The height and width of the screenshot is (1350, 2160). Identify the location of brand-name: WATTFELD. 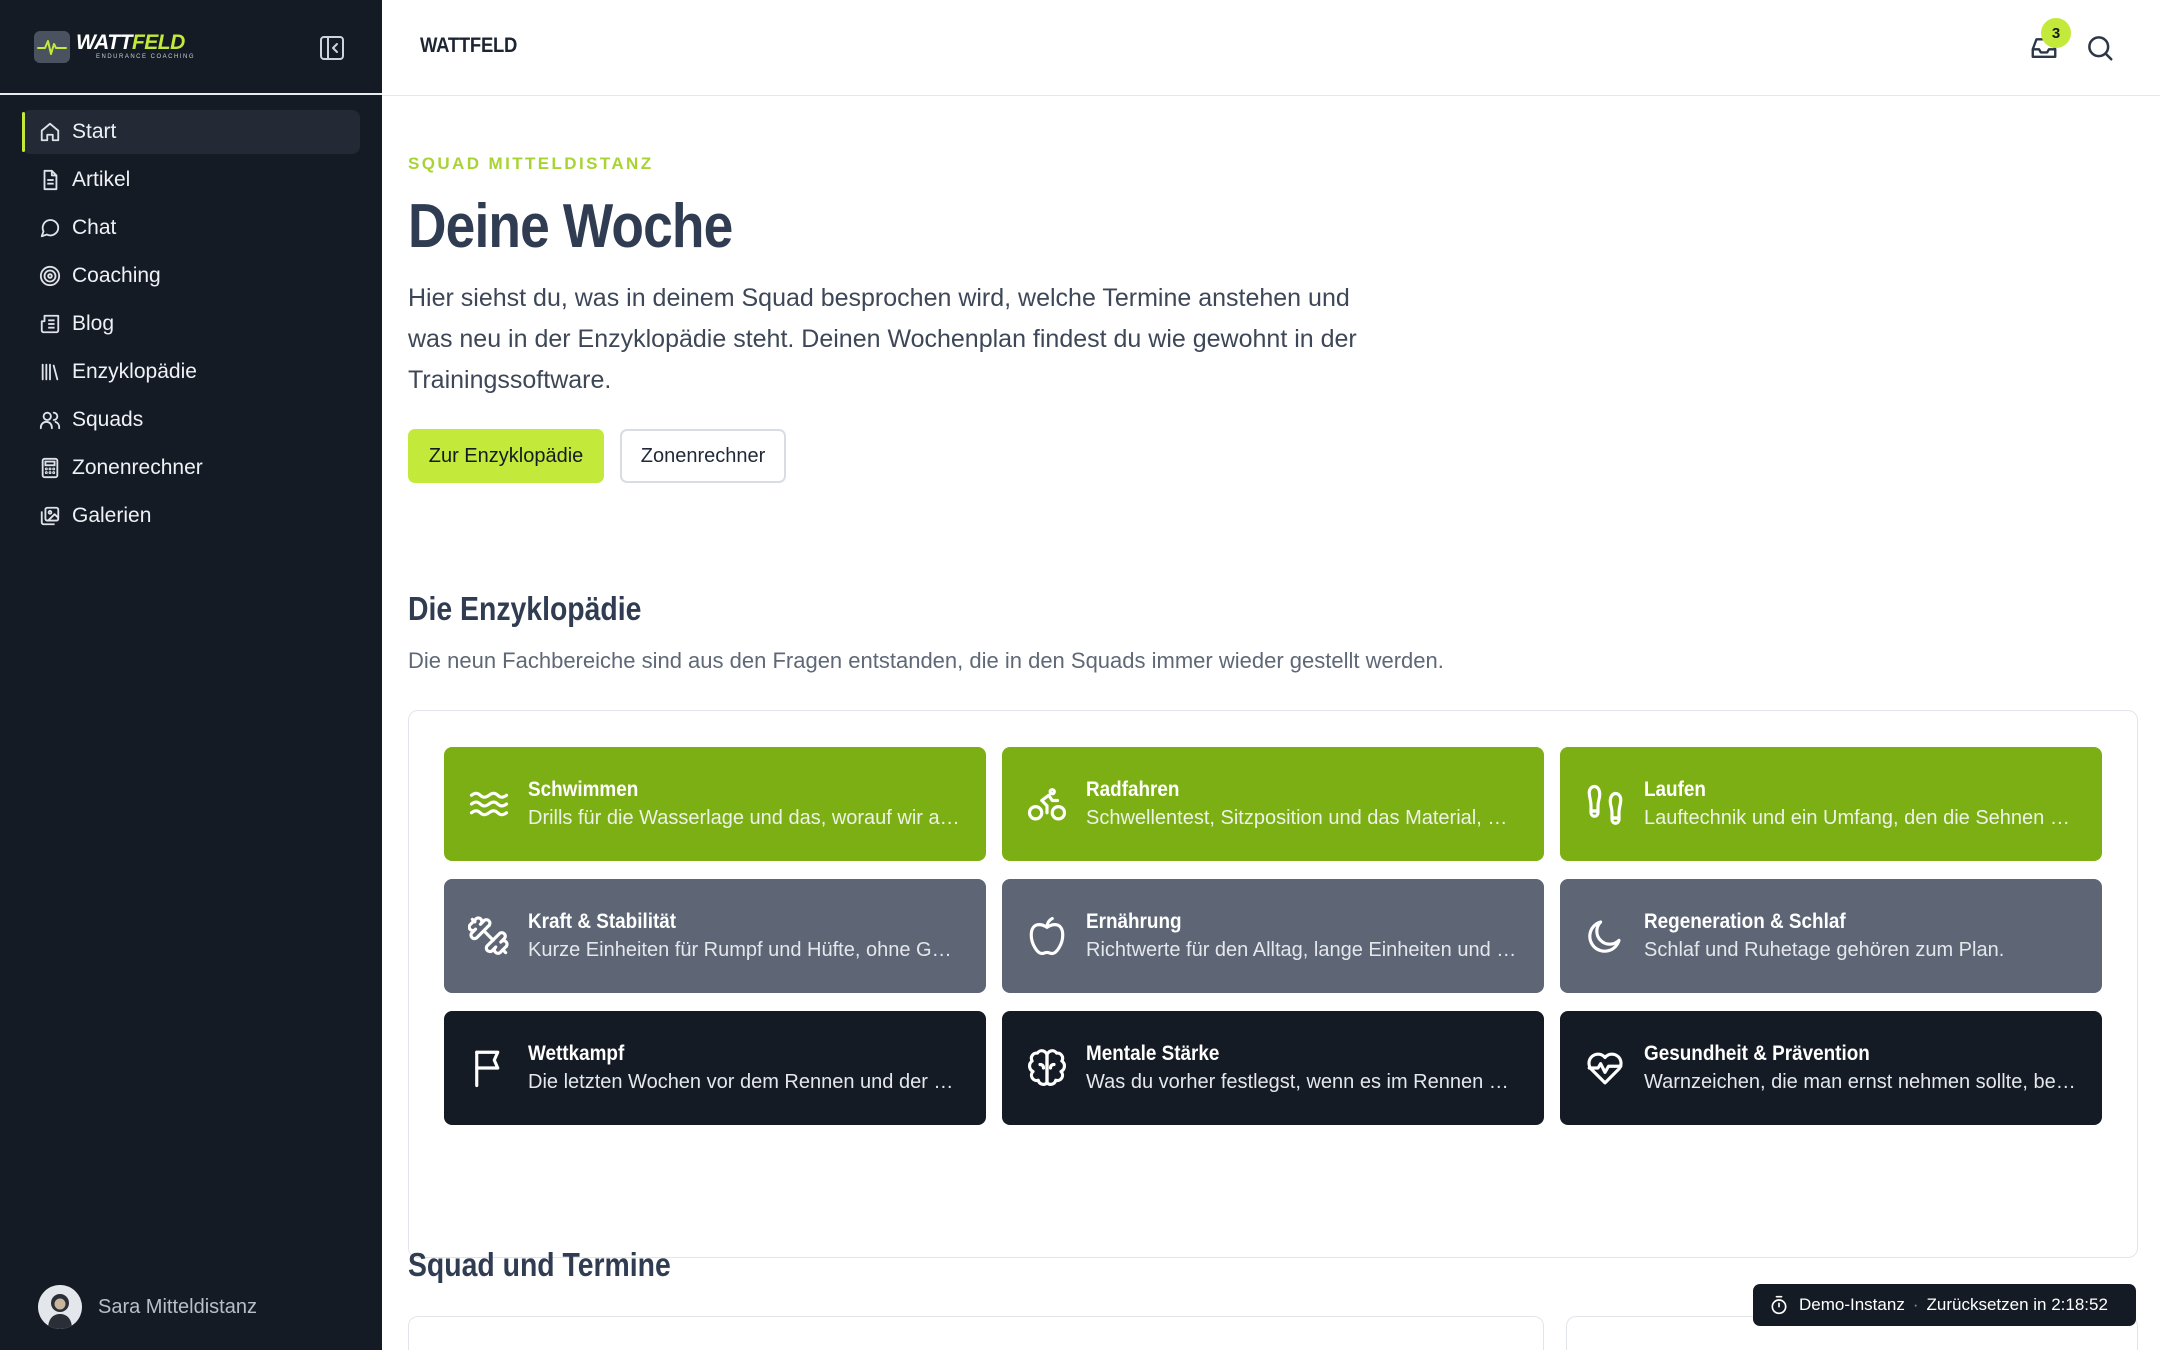
(130, 42).